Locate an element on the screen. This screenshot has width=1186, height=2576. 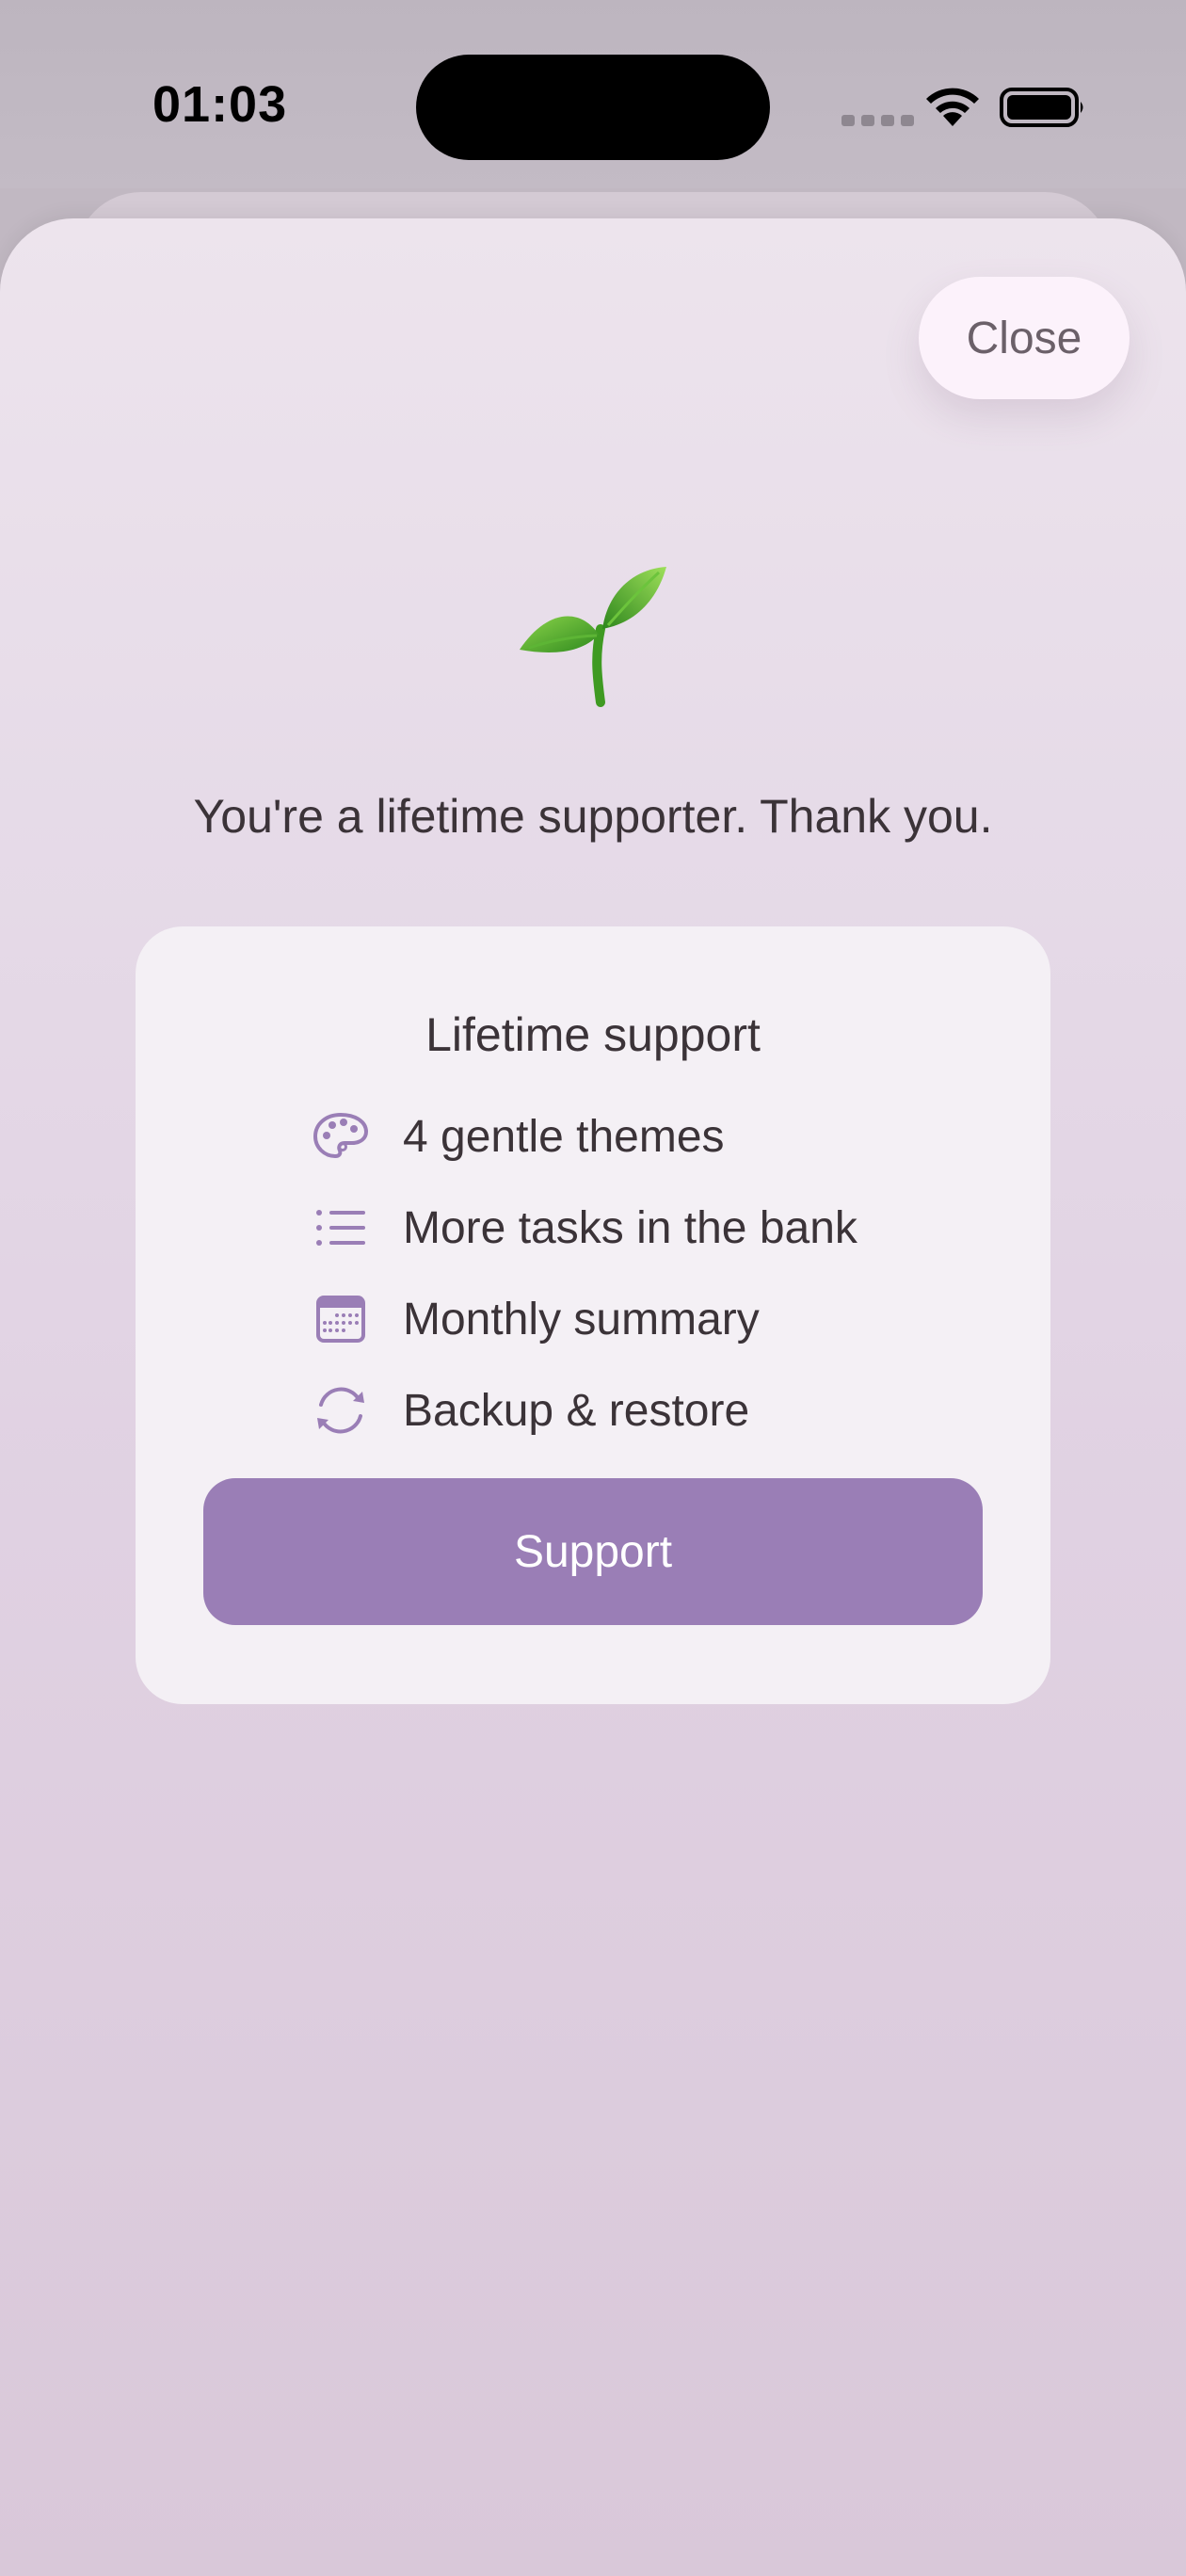
wifi-icon is located at coordinates (952, 107).